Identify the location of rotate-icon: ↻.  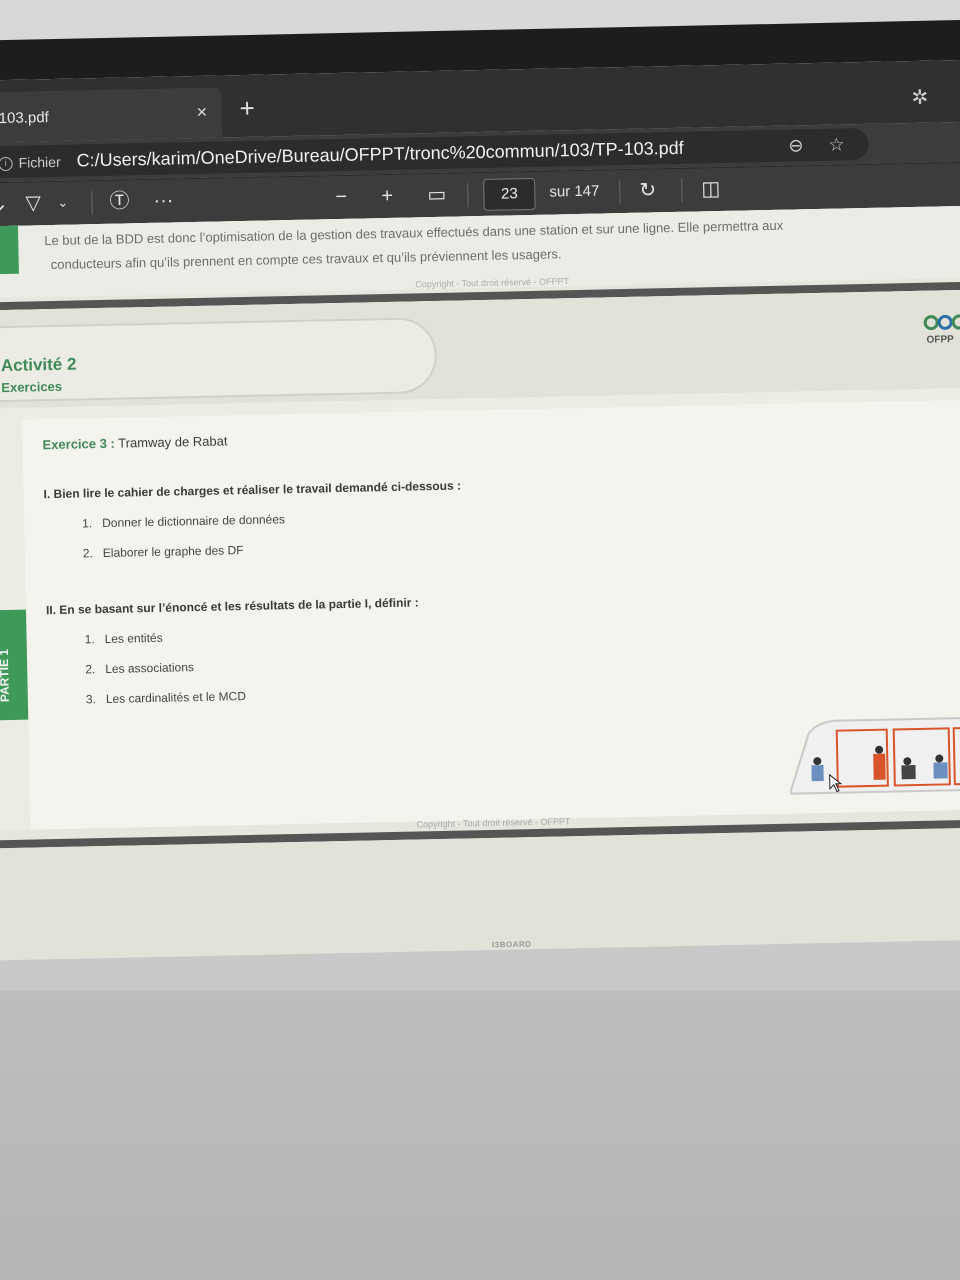
(647, 190).